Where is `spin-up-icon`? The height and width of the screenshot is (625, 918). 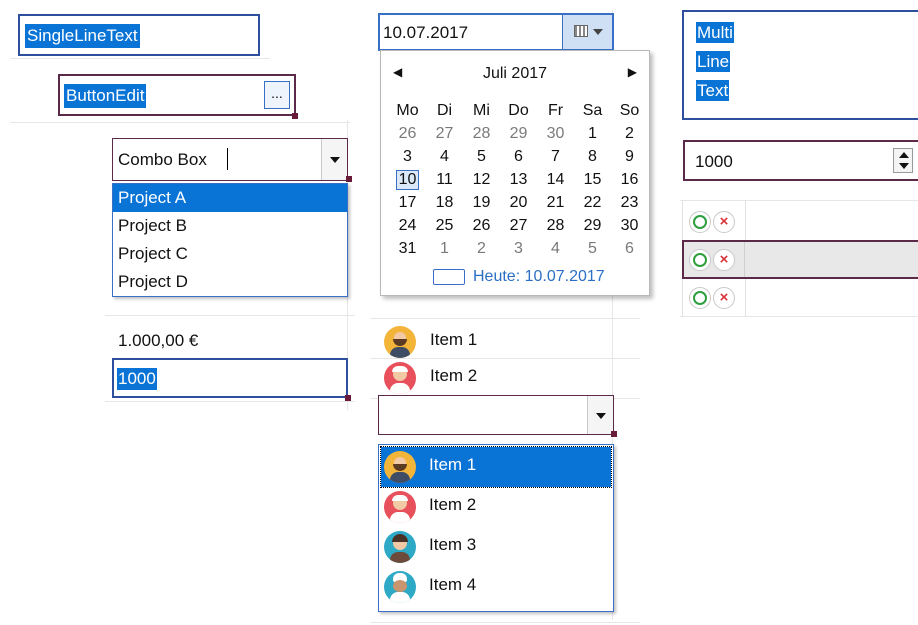
spin-up-icon is located at coordinates (904, 155).